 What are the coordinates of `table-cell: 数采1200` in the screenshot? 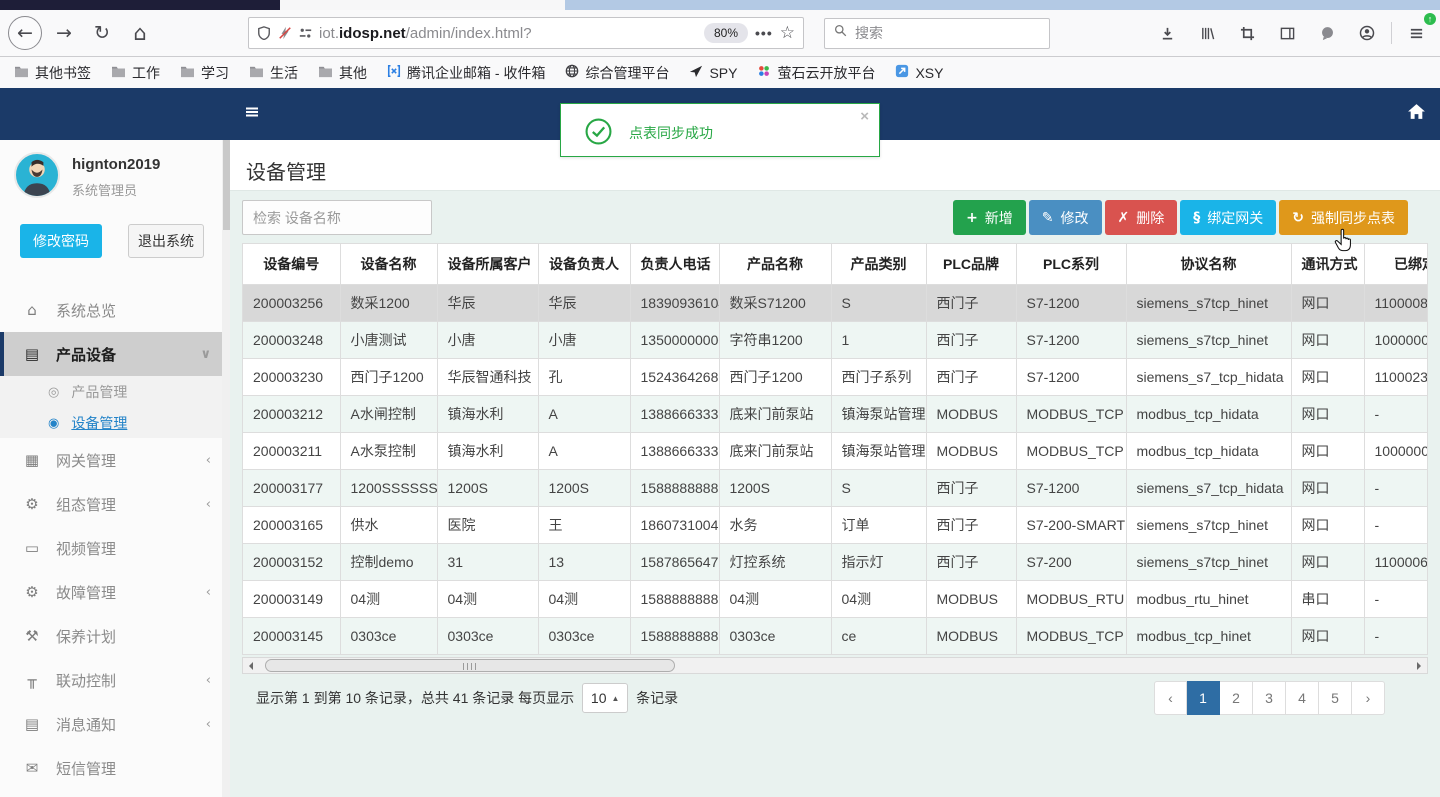 It's located at (389, 303).